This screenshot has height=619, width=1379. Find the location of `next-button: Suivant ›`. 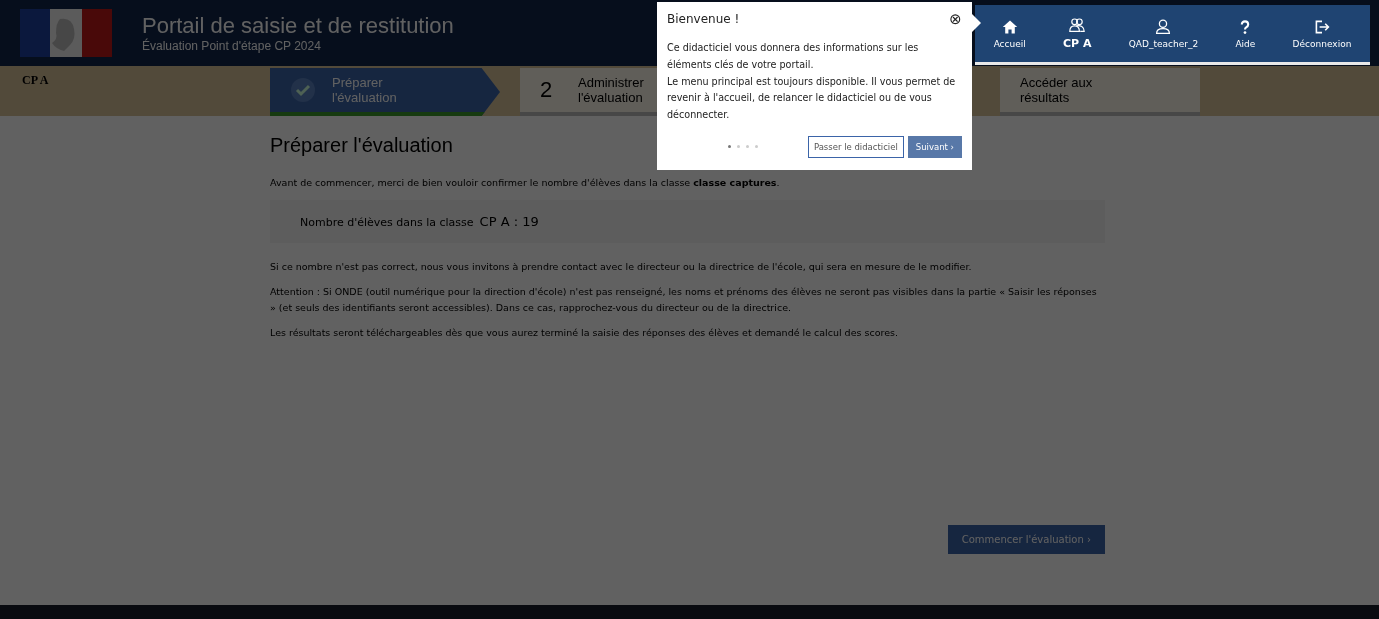

next-button: Suivant › is located at coordinates (934, 146).